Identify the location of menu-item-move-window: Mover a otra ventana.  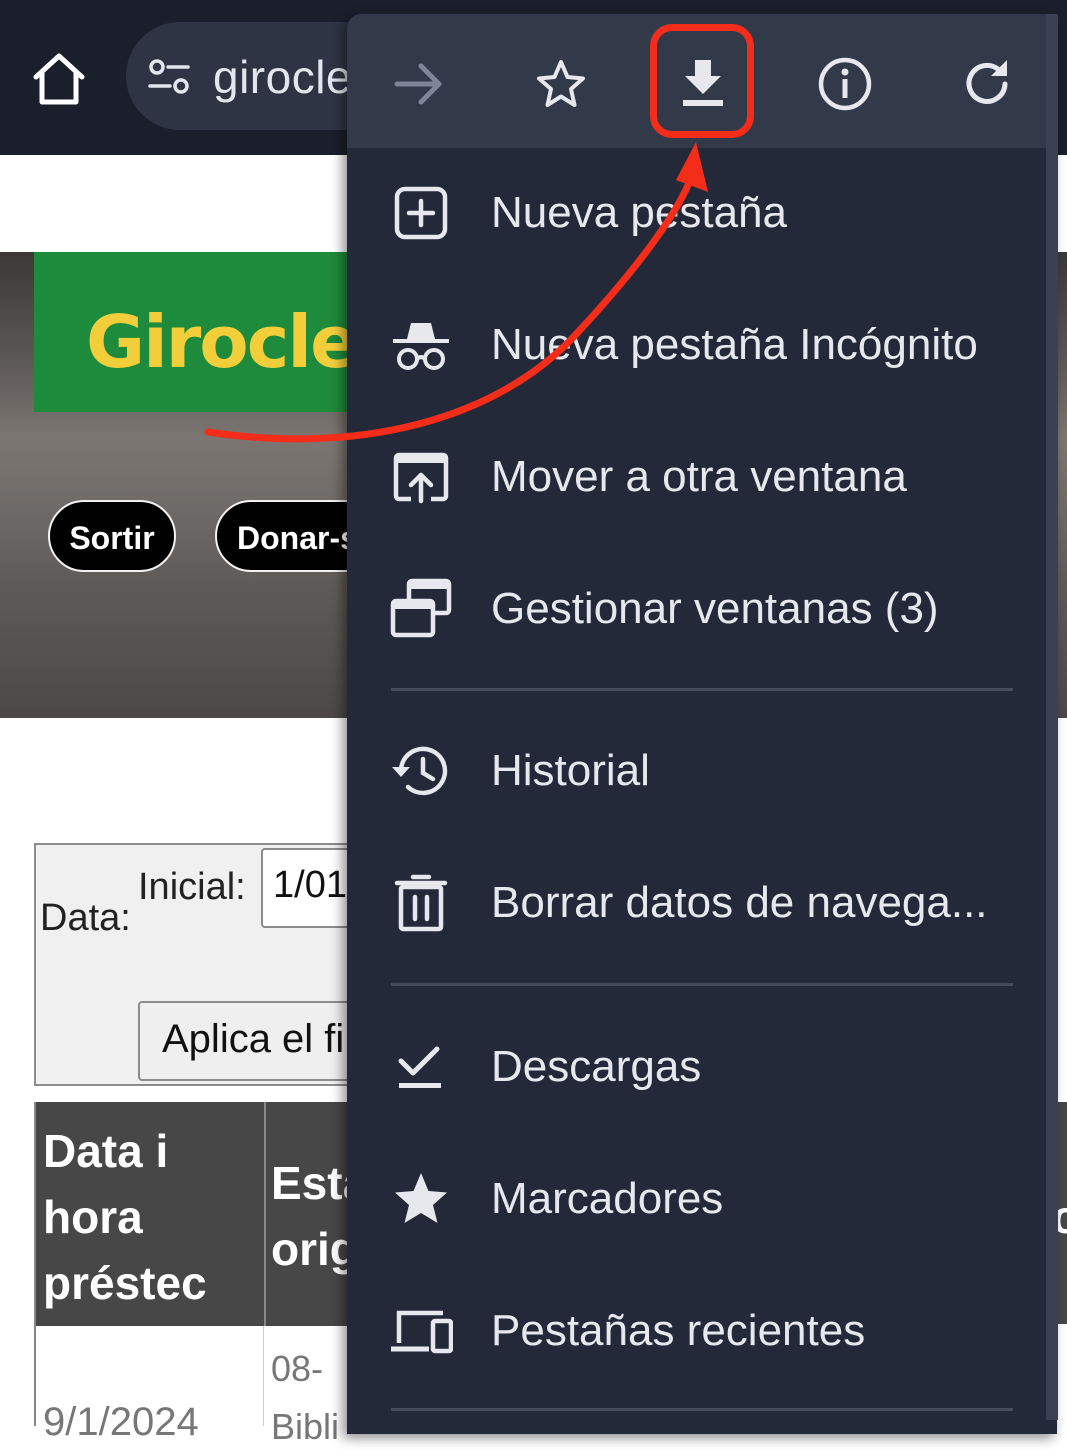
(702, 477).